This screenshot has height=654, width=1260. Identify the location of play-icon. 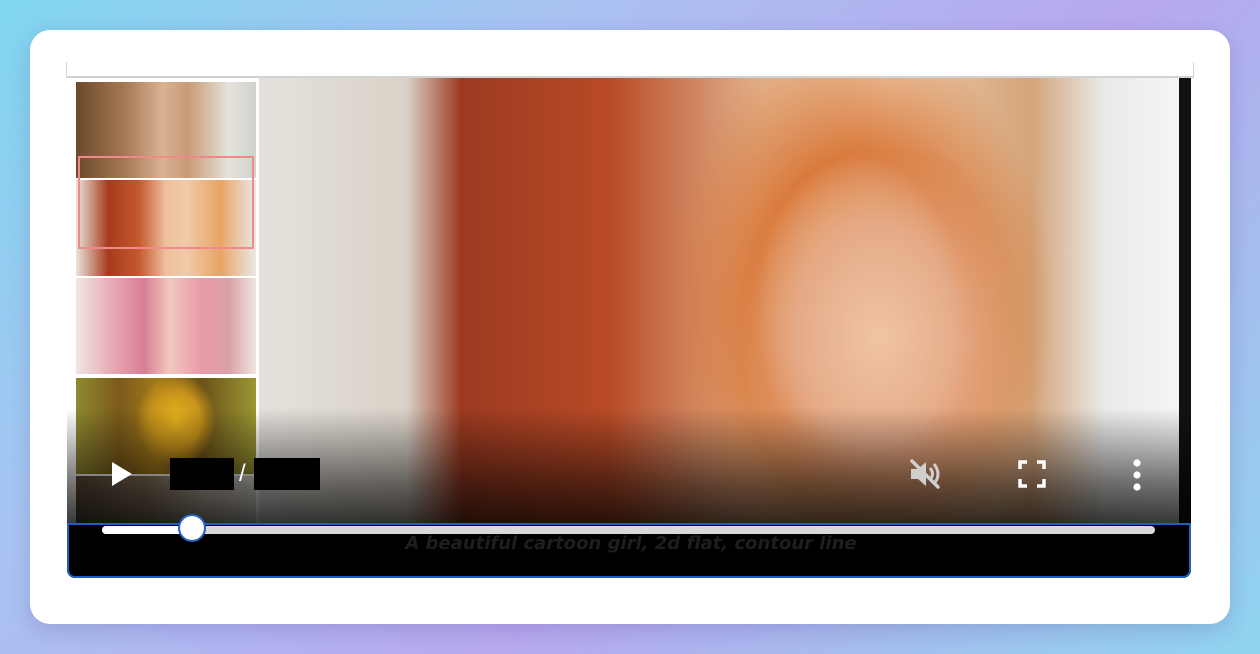
(122, 474).